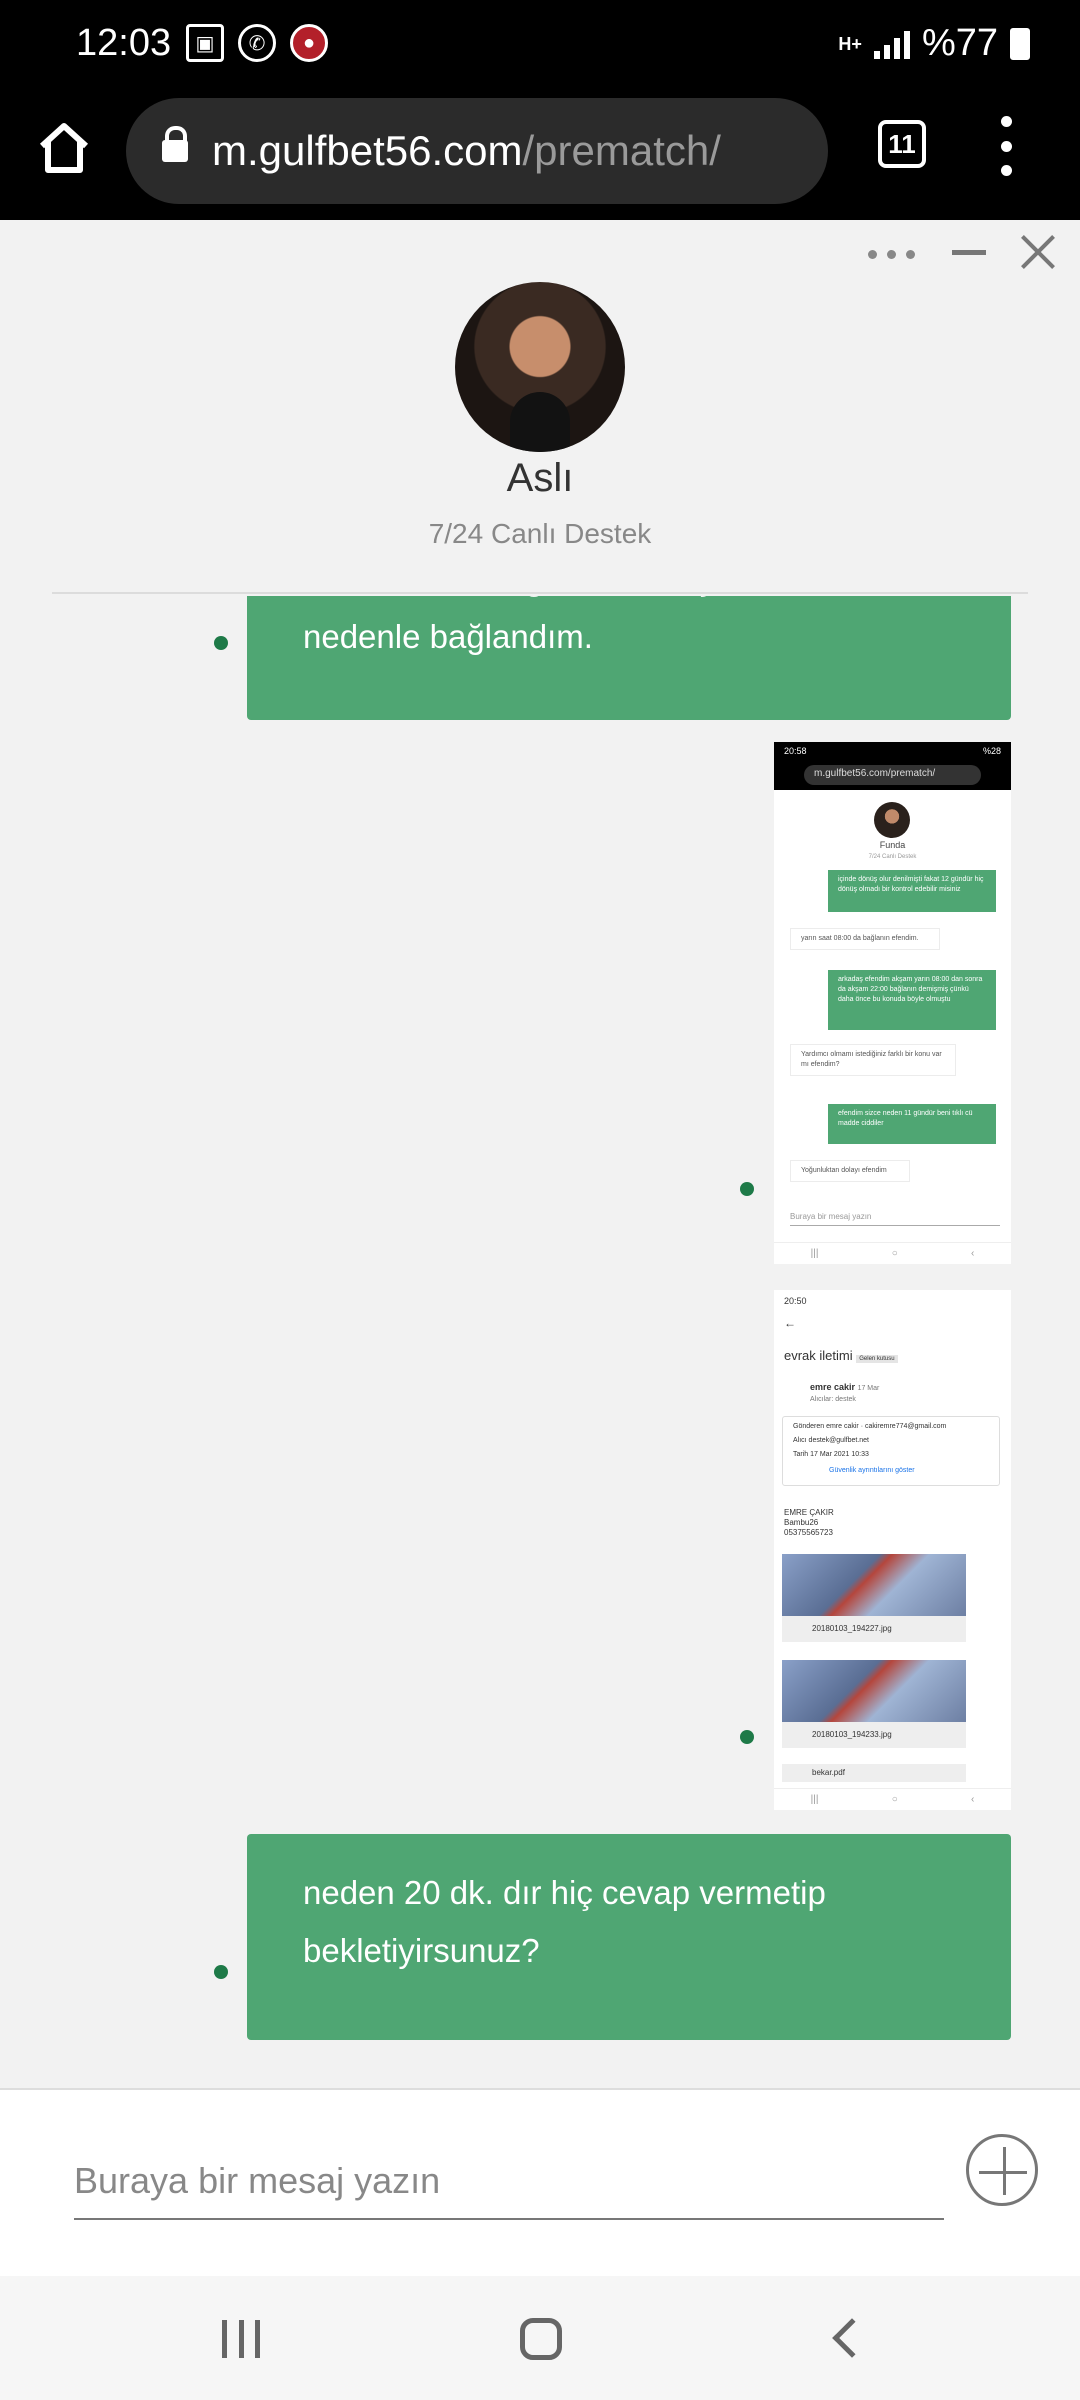 This screenshot has width=1080, height=2400. What do you see at coordinates (891, 44) in the screenshot?
I see `signal-icon` at bounding box center [891, 44].